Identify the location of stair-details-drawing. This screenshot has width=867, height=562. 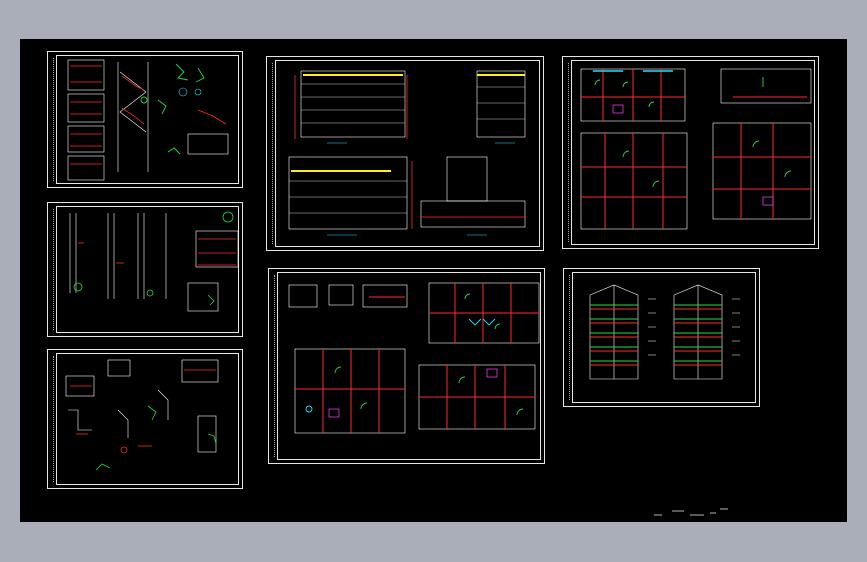
(148, 120).